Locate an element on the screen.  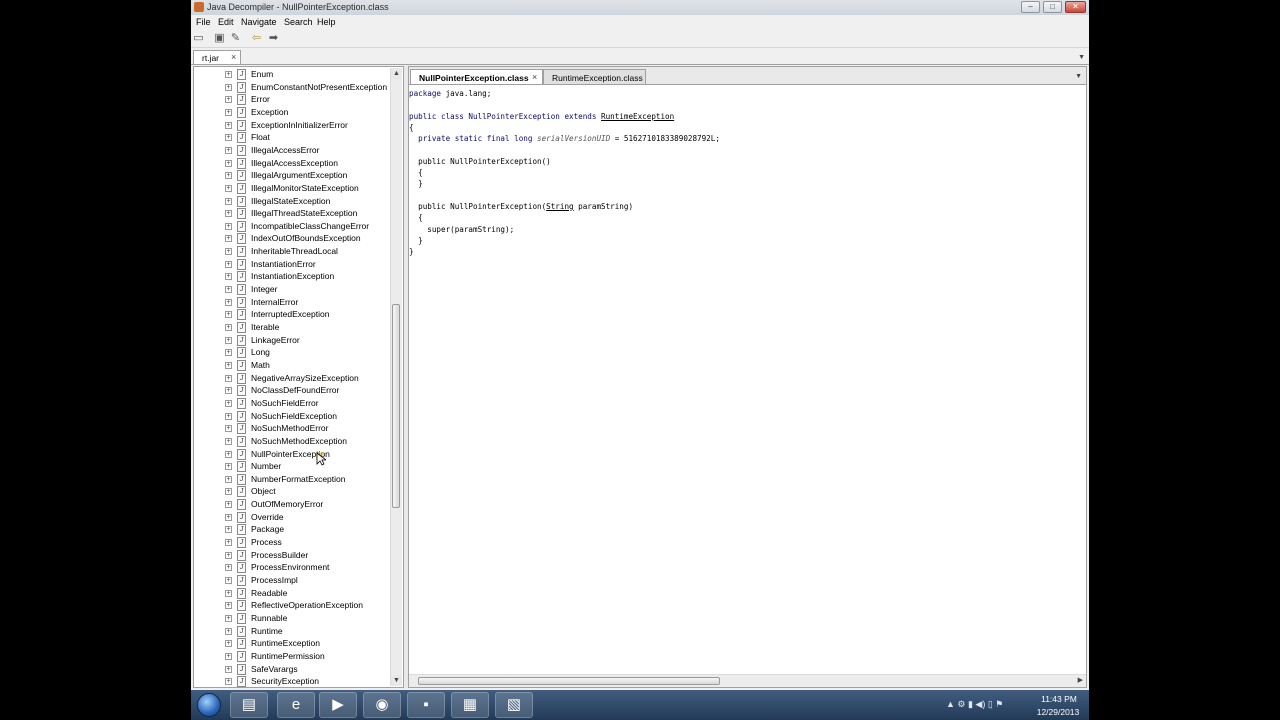
tree-item: + J SafeVarargs is located at coordinates (294, 669).